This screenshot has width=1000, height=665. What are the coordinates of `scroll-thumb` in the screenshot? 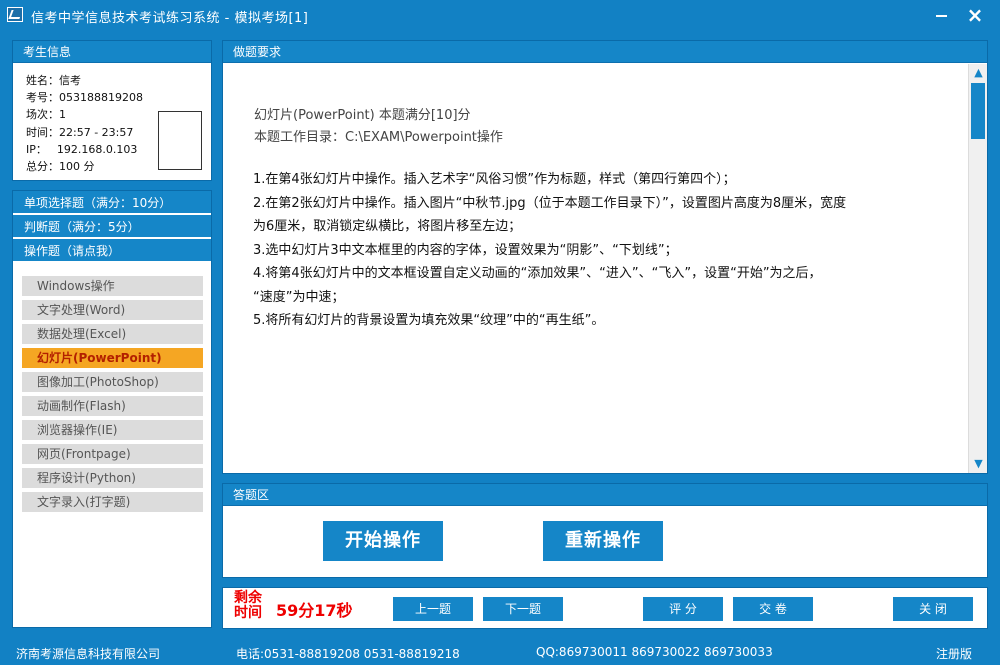 It's located at (978, 111).